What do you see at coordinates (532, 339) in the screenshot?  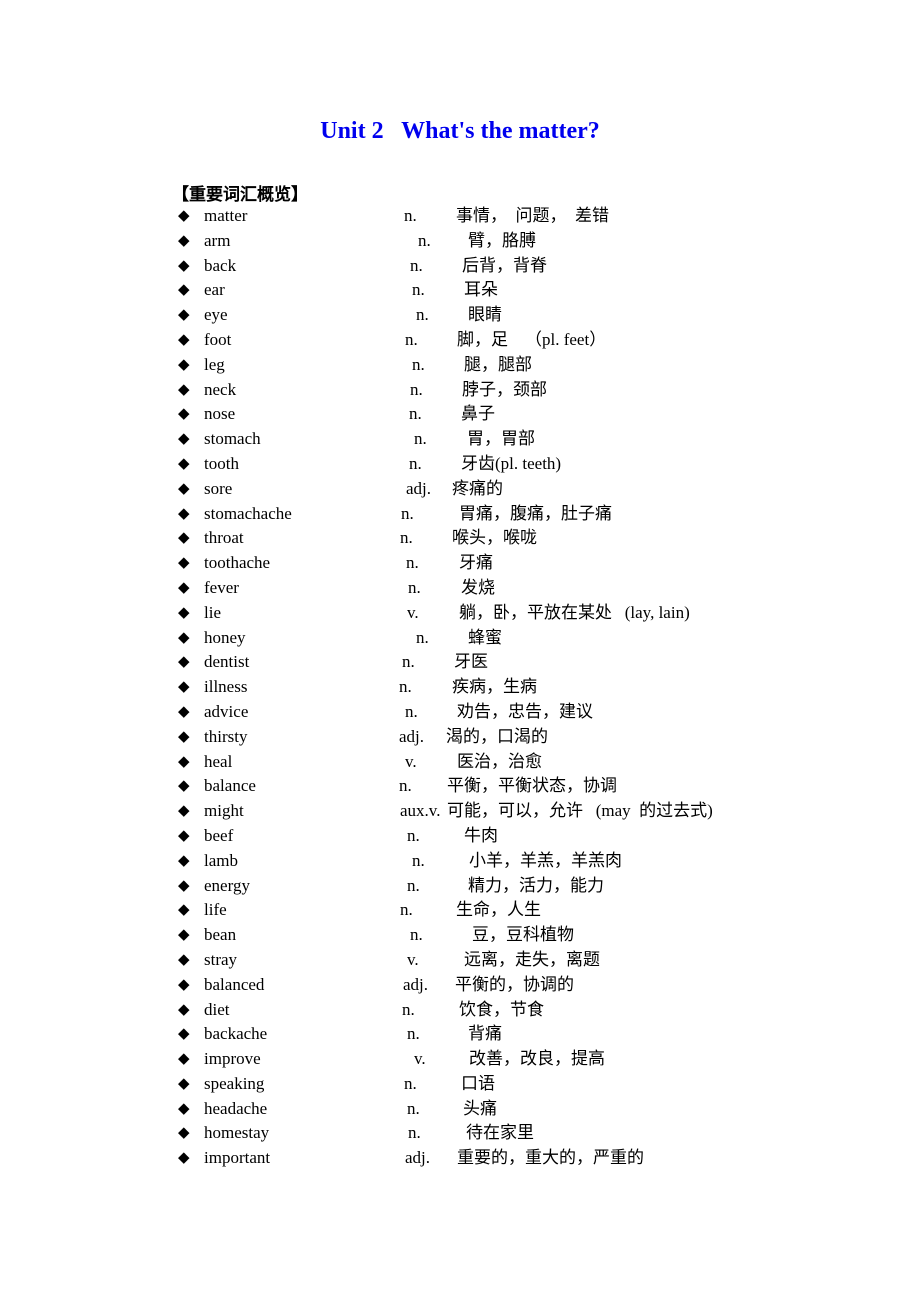 I see `vocab-meaning: 脚，足 （pl. feet）` at bounding box center [532, 339].